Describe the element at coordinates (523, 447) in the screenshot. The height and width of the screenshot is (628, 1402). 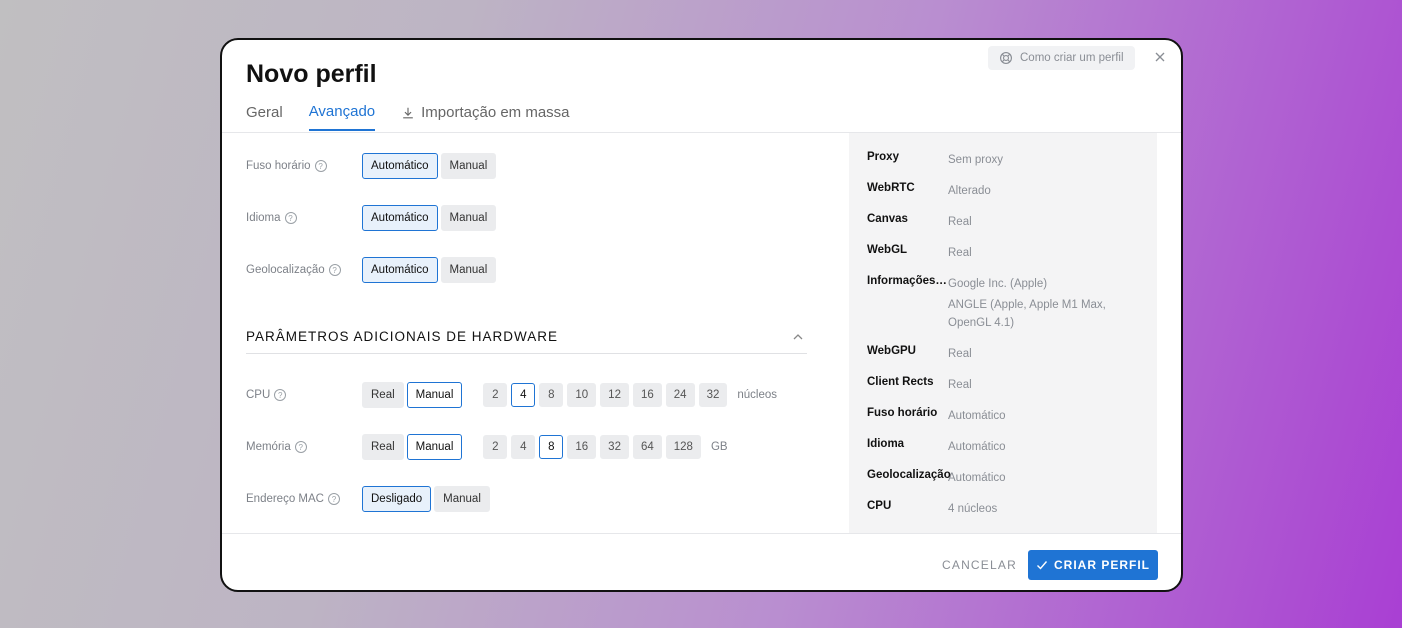
I see `memory-value-option: 4` at that location.